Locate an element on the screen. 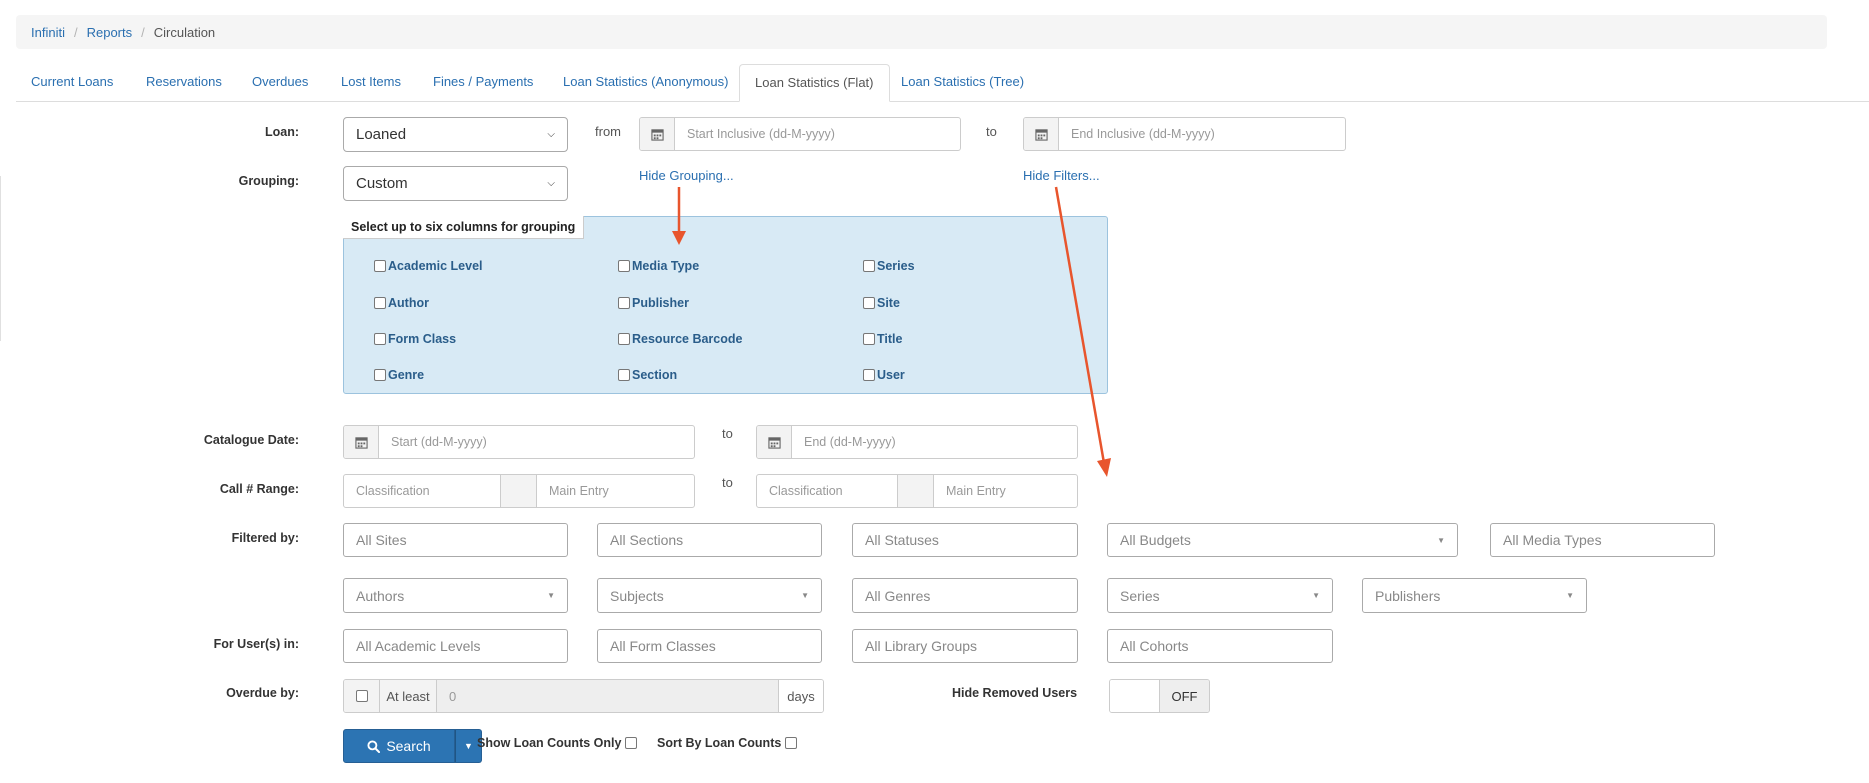  search-icon is located at coordinates (374, 746).